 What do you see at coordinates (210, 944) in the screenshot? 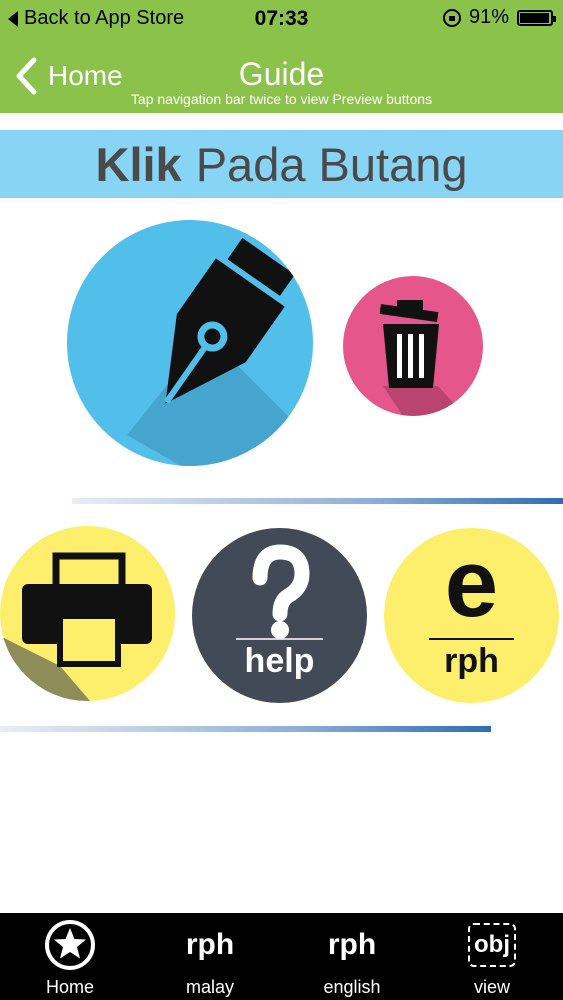
I see `rph-malay-icon: rph` at bounding box center [210, 944].